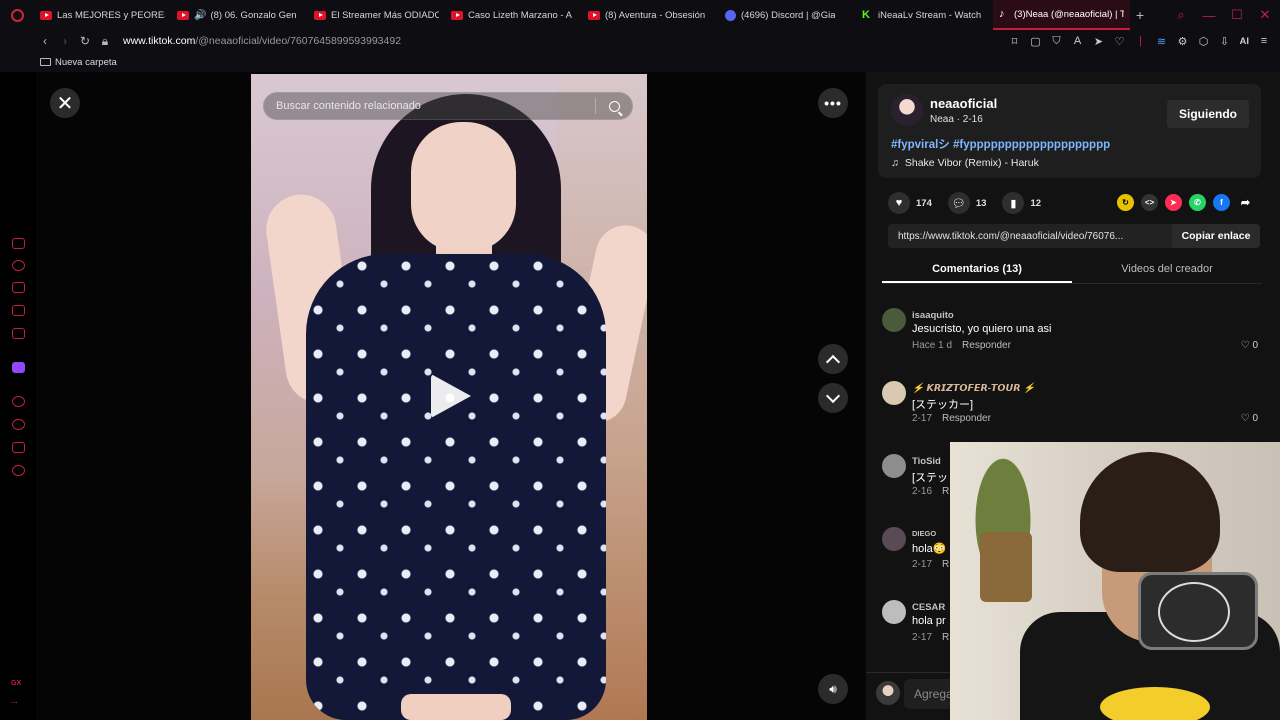 This screenshot has height=720, width=1280. What do you see at coordinates (1000, 144) in the screenshot?
I see `post-caption: #fypviralシ #fypppppppppppppppppppp` at bounding box center [1000, 144].